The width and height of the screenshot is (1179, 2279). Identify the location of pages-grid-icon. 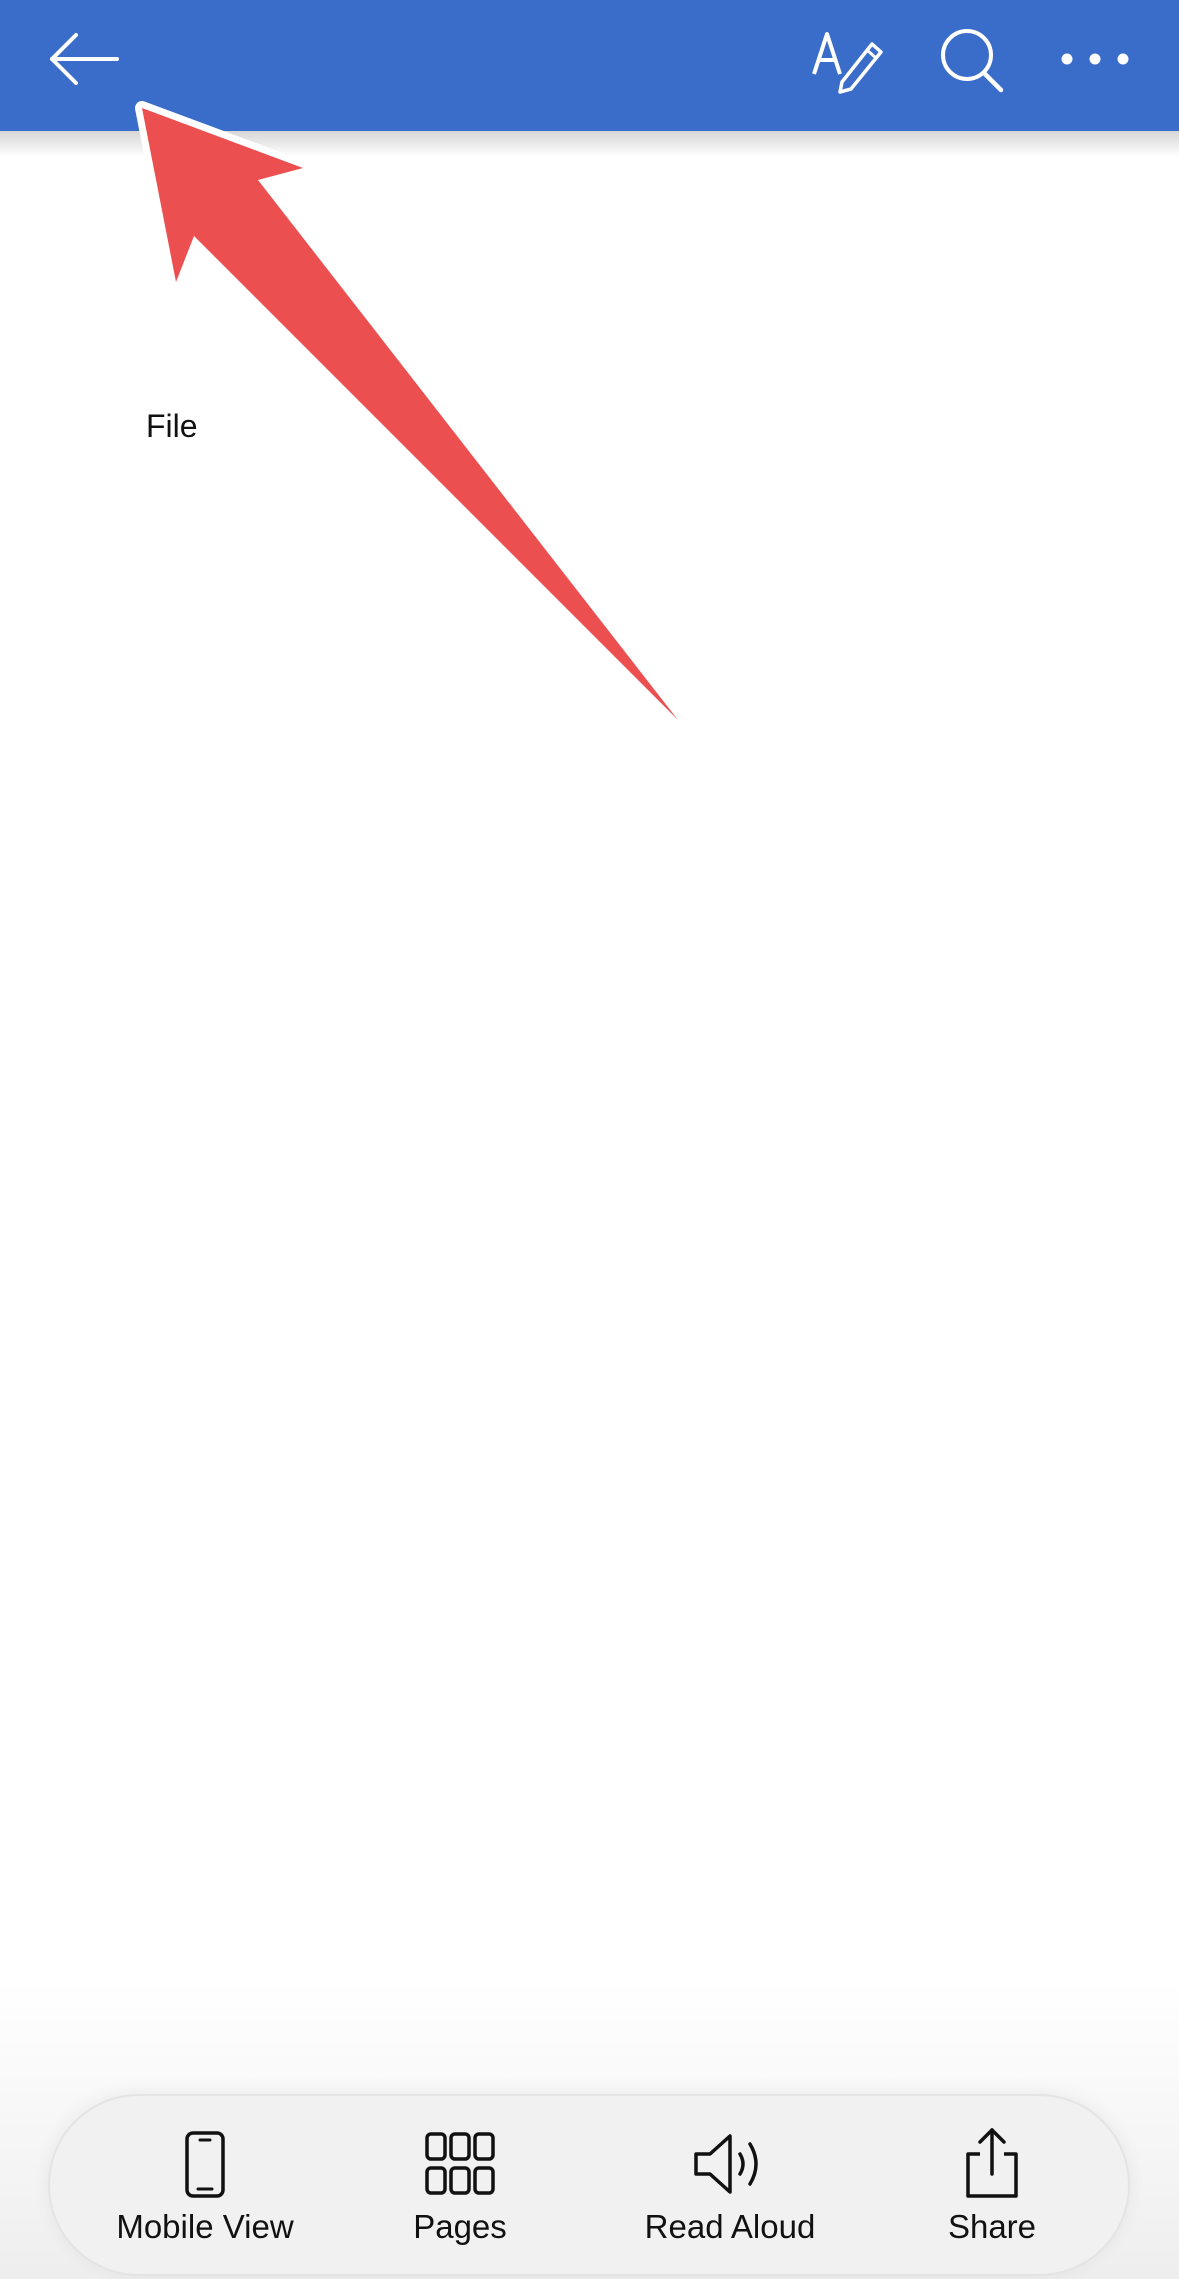
(460, 2163).